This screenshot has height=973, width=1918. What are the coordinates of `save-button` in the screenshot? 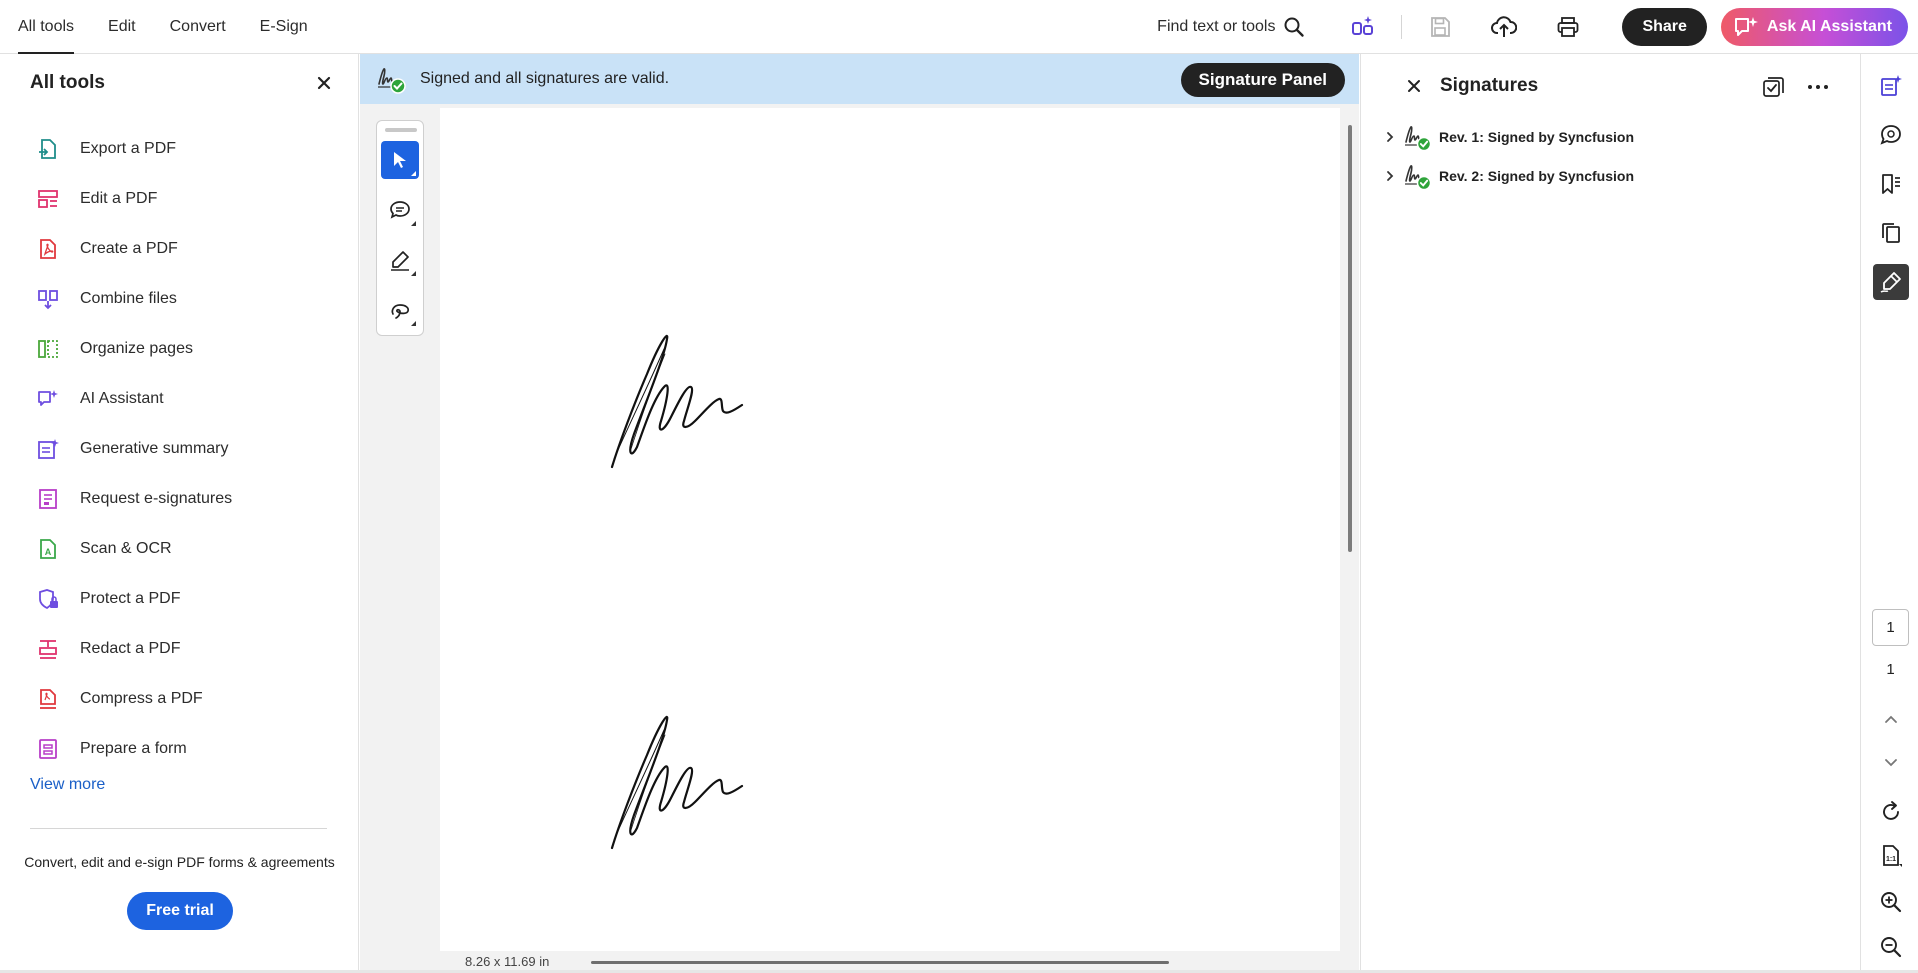 It's located at (1440, 27).